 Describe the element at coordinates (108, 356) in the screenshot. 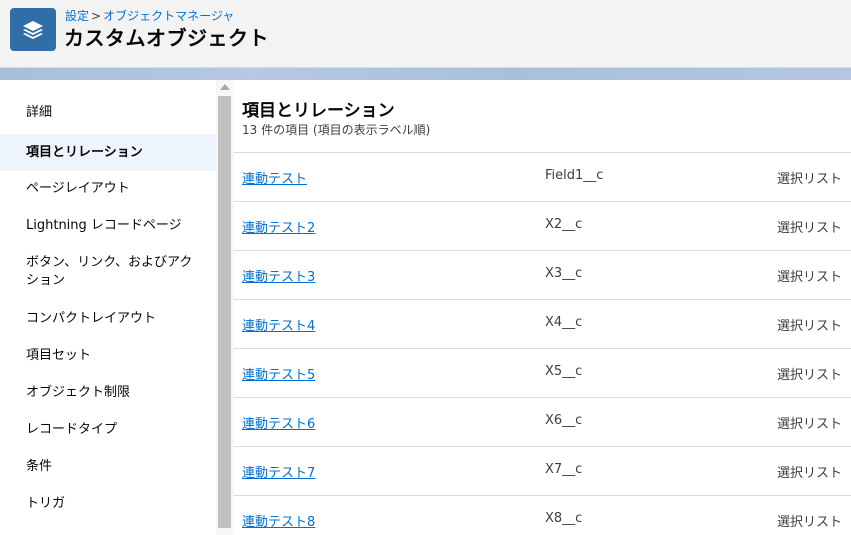

I see `sidebar-item-field-sets: 項目セット` at that location.